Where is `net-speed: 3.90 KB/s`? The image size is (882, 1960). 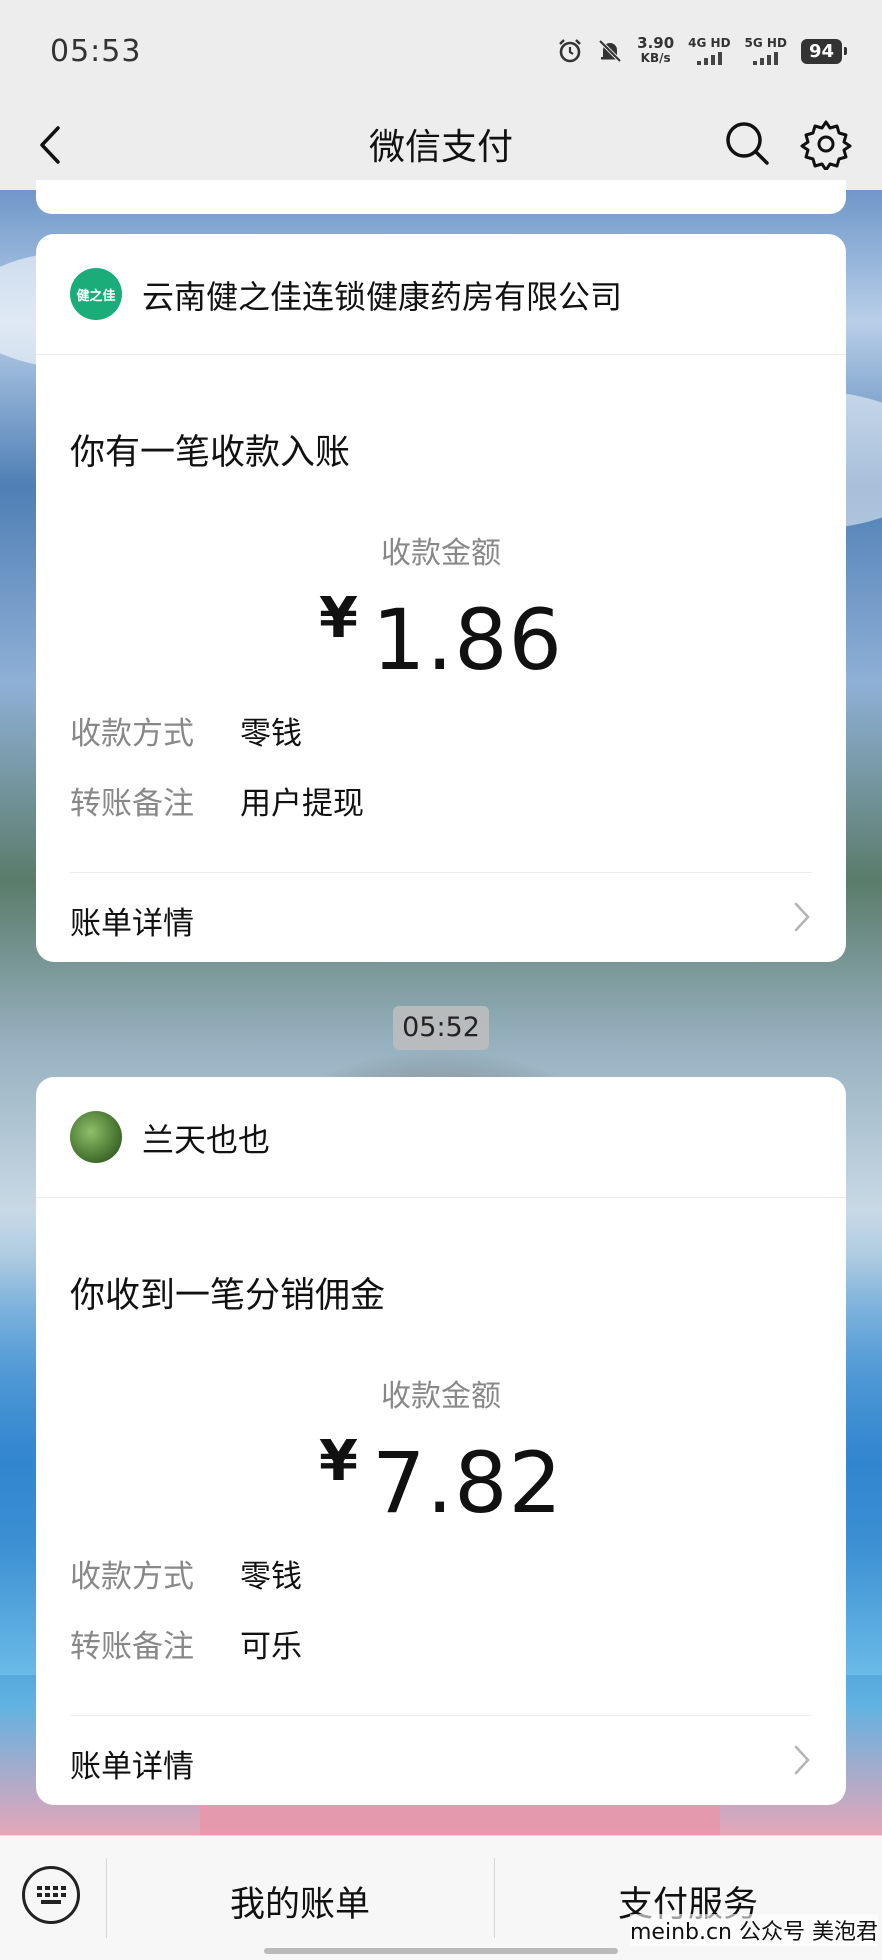
net-speed: 3.90 KB/s is located at coordinates (656, 50).